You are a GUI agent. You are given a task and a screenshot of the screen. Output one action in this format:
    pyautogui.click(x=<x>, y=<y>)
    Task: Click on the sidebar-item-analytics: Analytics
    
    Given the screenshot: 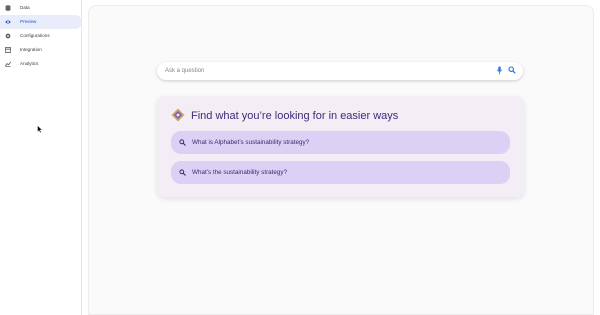 What is the action you would take?
    pyautogui.click(x=41, y=64)
    